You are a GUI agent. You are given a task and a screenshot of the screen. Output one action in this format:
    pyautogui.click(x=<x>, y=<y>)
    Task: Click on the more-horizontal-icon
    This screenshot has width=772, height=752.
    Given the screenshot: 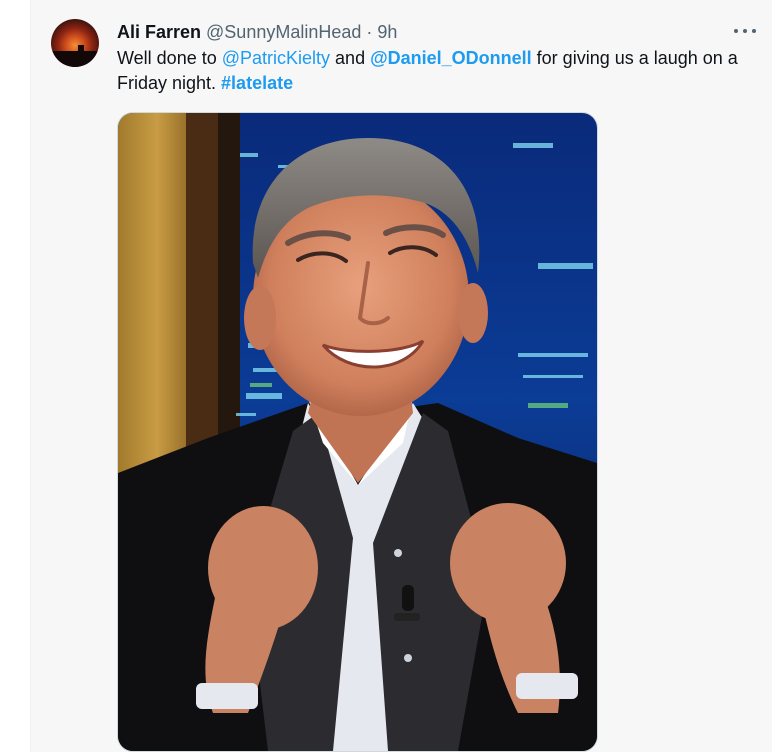 What is the action you would take?
    pyautogui.click(x=745, y=31)
    